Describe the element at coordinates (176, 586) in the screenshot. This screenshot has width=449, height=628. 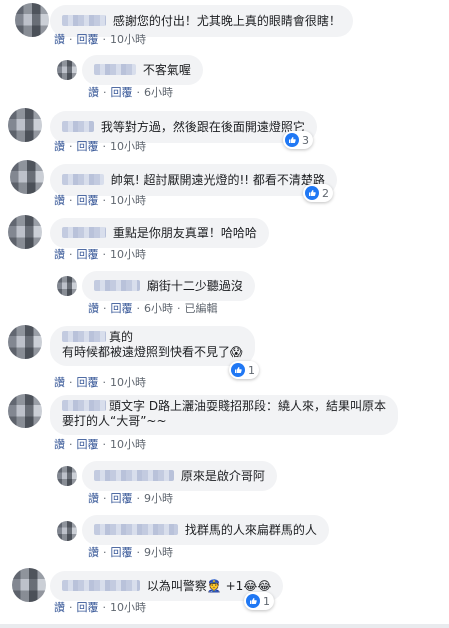
I see `comment-text: 以為叫警察` at that location.